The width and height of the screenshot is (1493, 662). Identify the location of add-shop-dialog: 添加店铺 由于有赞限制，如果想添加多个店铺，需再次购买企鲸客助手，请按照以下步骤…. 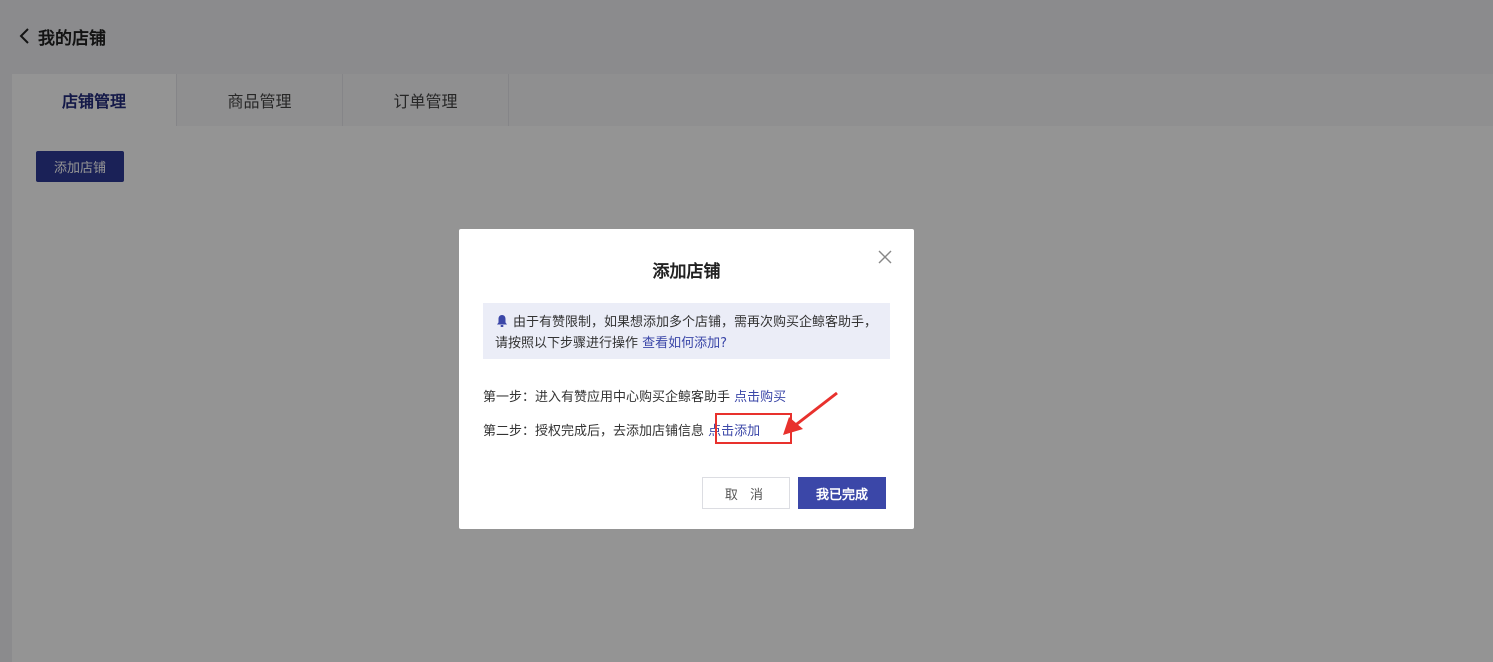
(686, 379).